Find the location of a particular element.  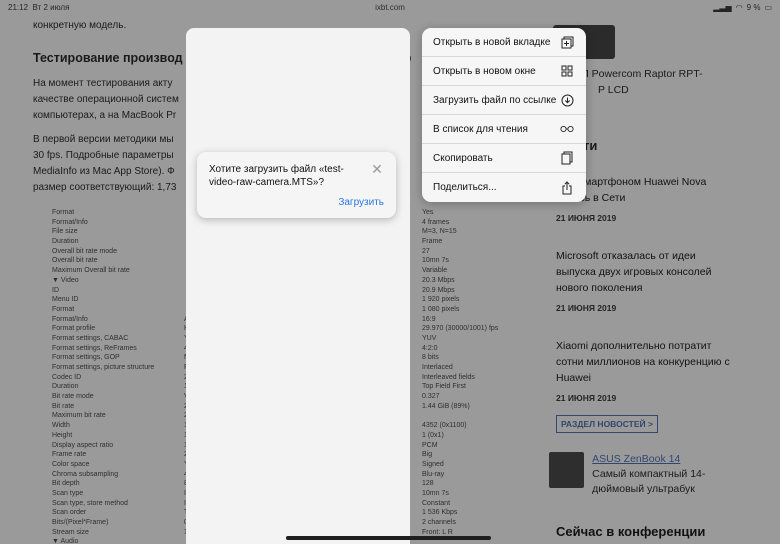

menu-item-label: Открыть в новой вкладке is located at coordinates (492, 42).